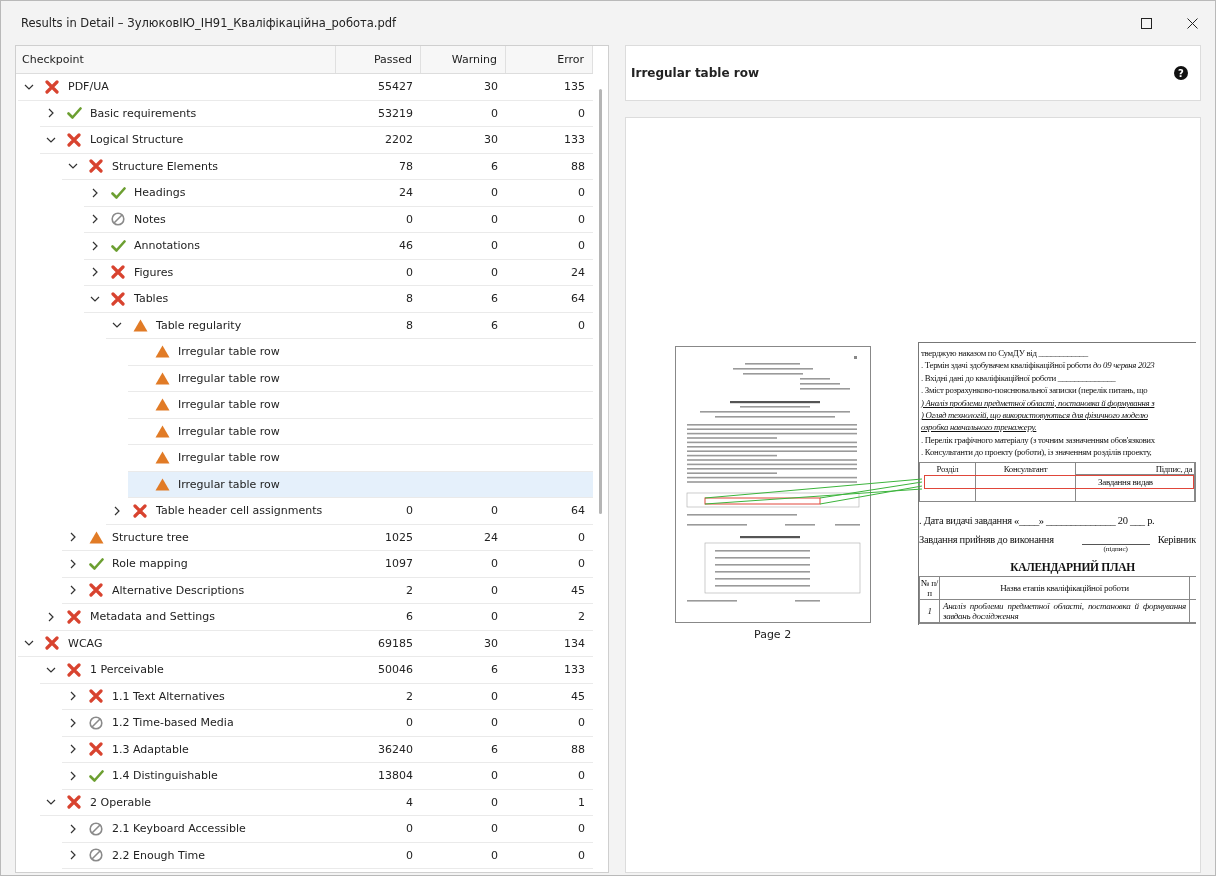 The image size is (1216, 876). I want to click on tree-row: Table header cell assignments 0 0 64, so click(349, 511).